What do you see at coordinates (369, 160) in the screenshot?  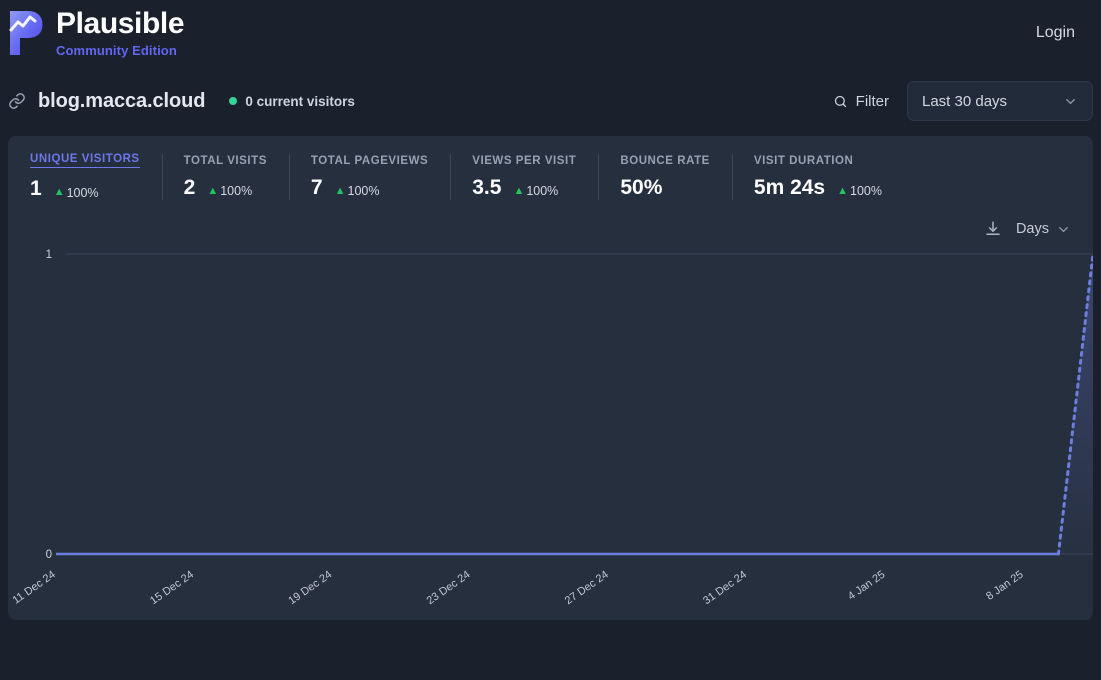 I see `metric-label: TOTAL PAGEVIEWS` at bounding box center [369, 160].